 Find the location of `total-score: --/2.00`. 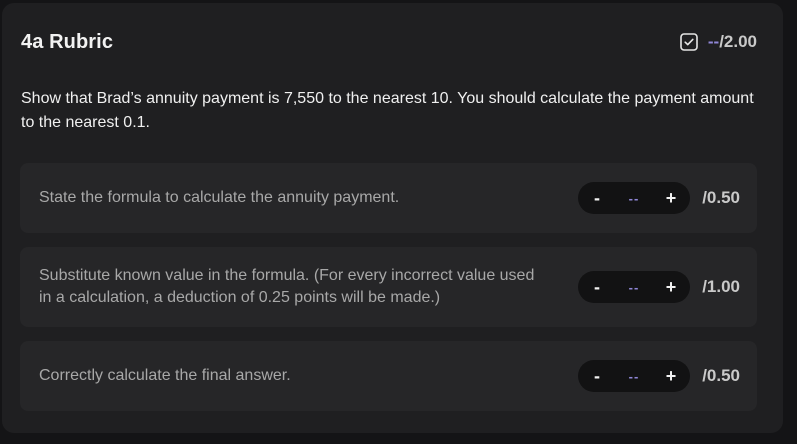

total-score: --/2.00 is located at coordinates (718, 42).